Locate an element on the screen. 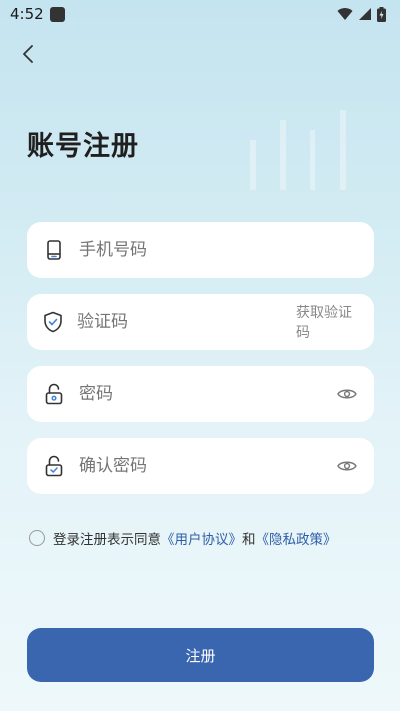 This screenshot has width=400, height=711. back-button is located at coordinates (28, 54).